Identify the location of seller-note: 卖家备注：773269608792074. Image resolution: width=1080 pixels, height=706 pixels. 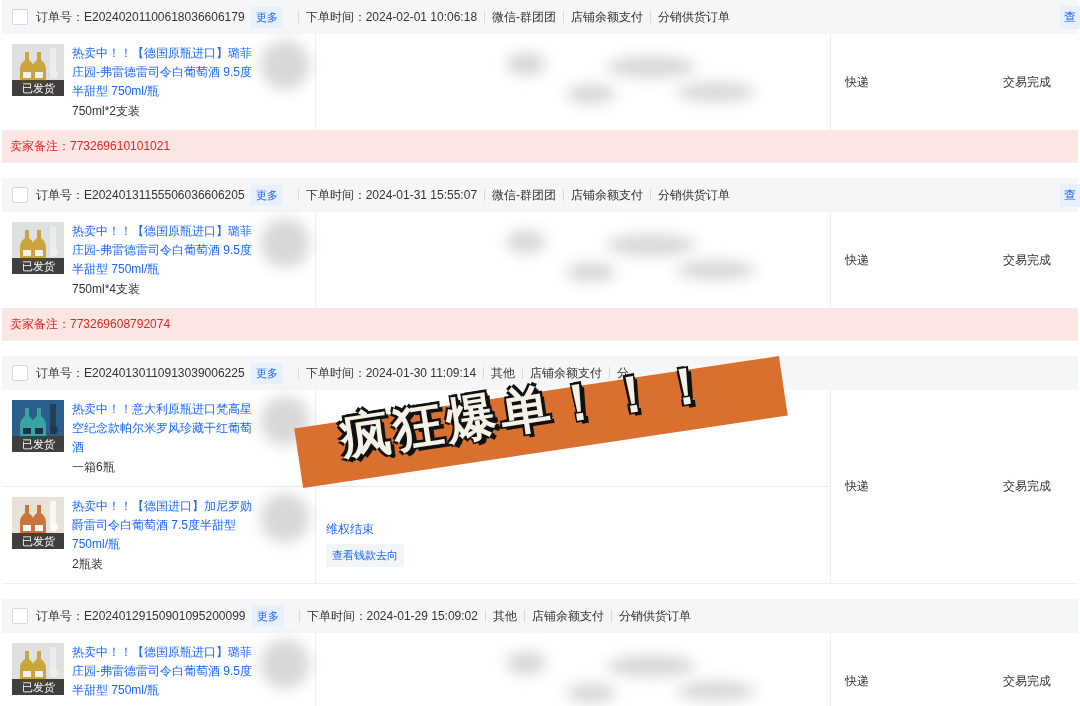
(540, 324).